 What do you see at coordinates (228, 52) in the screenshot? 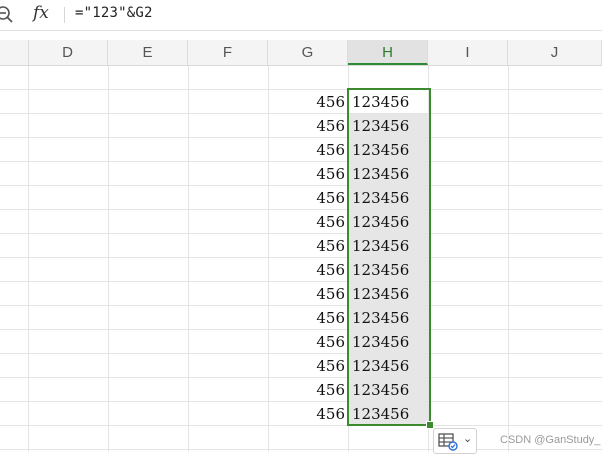
I see `column-header-f: F` at bounding box center [228, 52].